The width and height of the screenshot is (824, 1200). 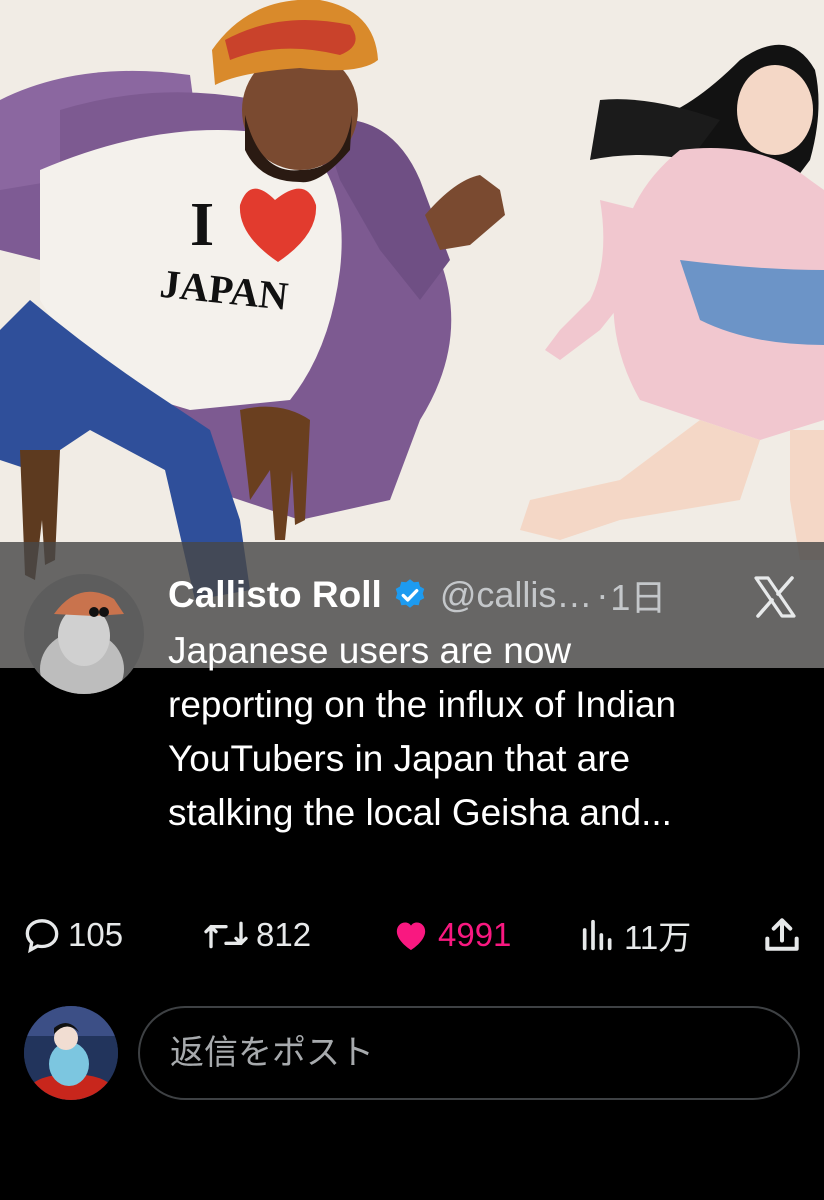 What do you see at coordinates (658, 937) in the screenshot?
I see `views-count: 11万` at bounding box center [658, 937].